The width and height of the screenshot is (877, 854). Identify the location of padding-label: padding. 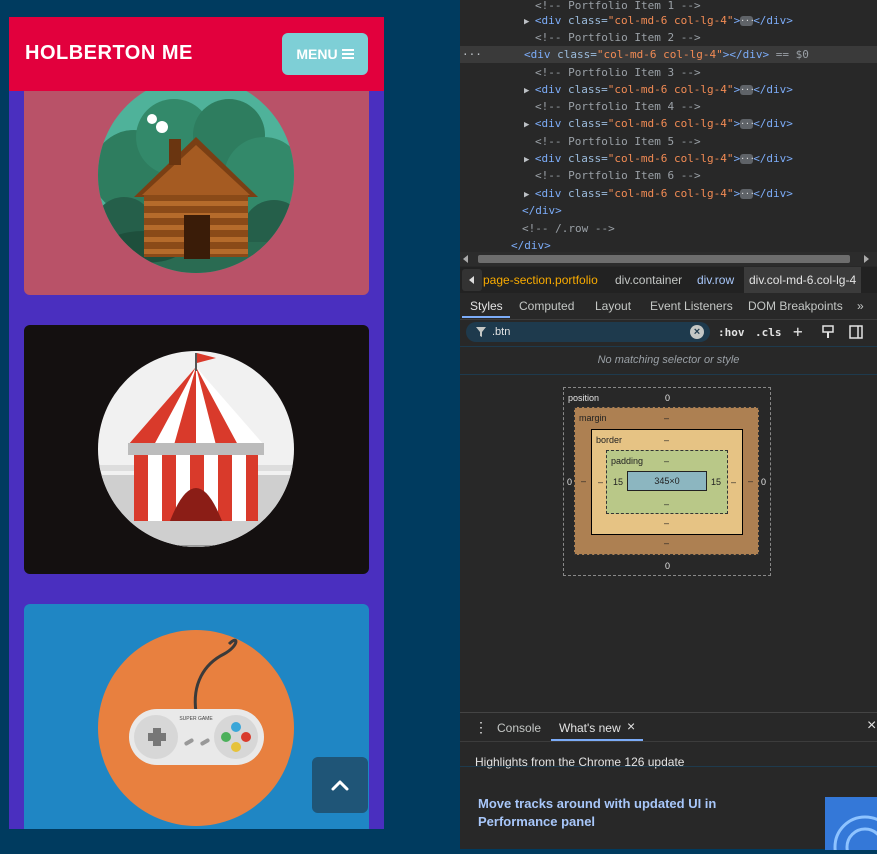
(627, 461).